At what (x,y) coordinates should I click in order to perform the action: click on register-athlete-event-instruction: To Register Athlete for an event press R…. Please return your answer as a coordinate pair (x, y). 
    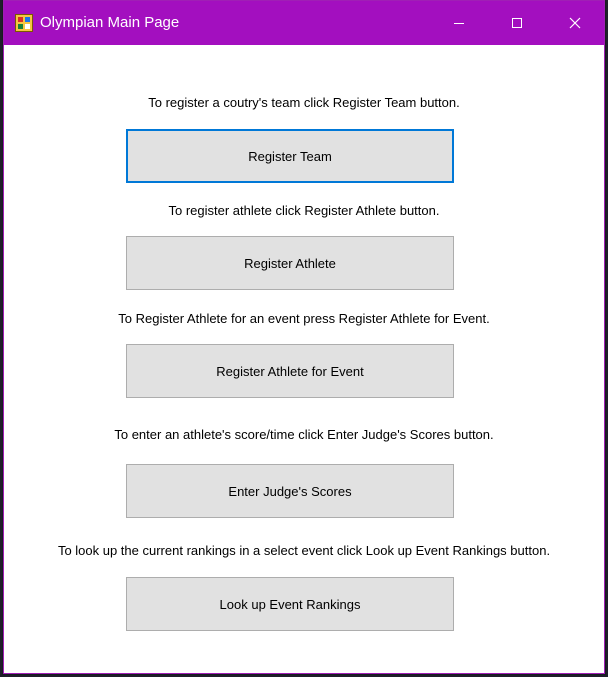
    Looking at the image, I should click on (304, 318).